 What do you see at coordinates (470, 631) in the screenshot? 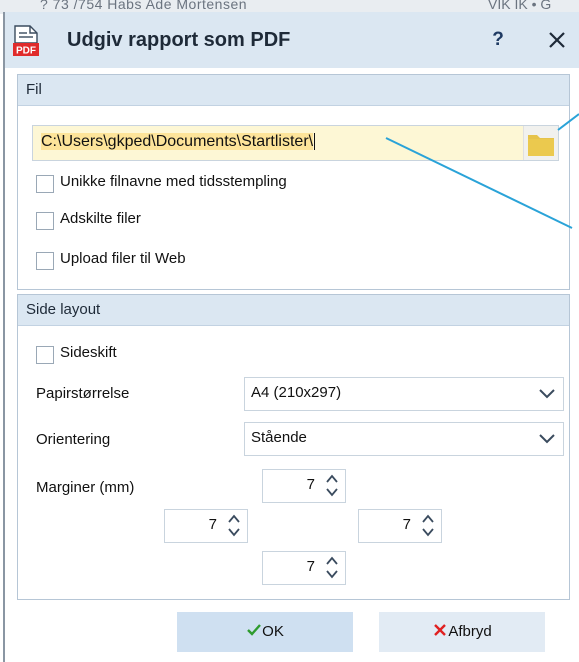
I see `cancel-button-label: Afbryd` at bounding box center [470, 631].